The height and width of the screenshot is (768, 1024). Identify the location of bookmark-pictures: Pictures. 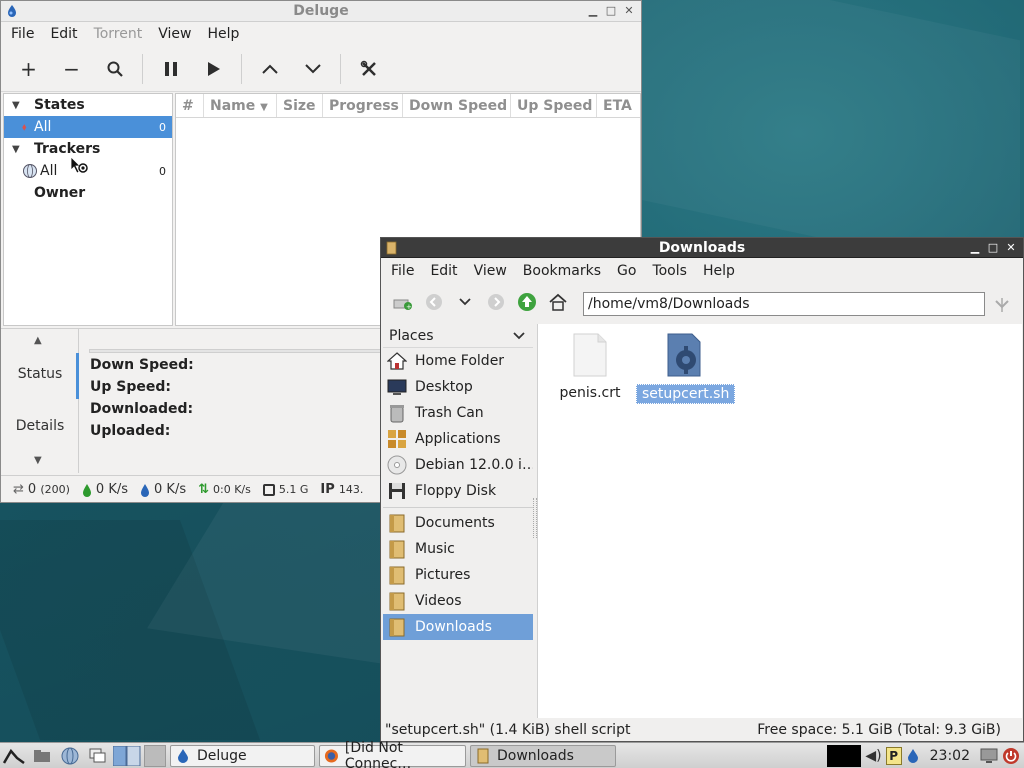
(458, 575).